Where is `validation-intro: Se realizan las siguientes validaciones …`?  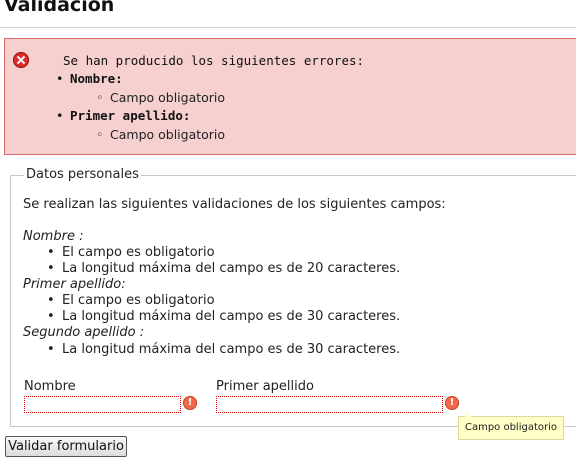 validation-intro: Se realizan las siguientes validaciones … is located at coordinates (234, 204).